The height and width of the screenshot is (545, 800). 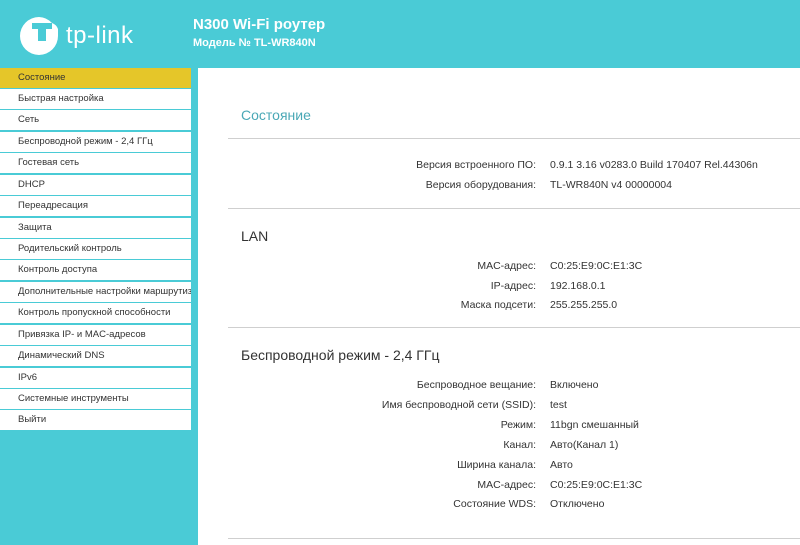 I want to click on tp-link-logo-icon, so click(x=39, y=36).